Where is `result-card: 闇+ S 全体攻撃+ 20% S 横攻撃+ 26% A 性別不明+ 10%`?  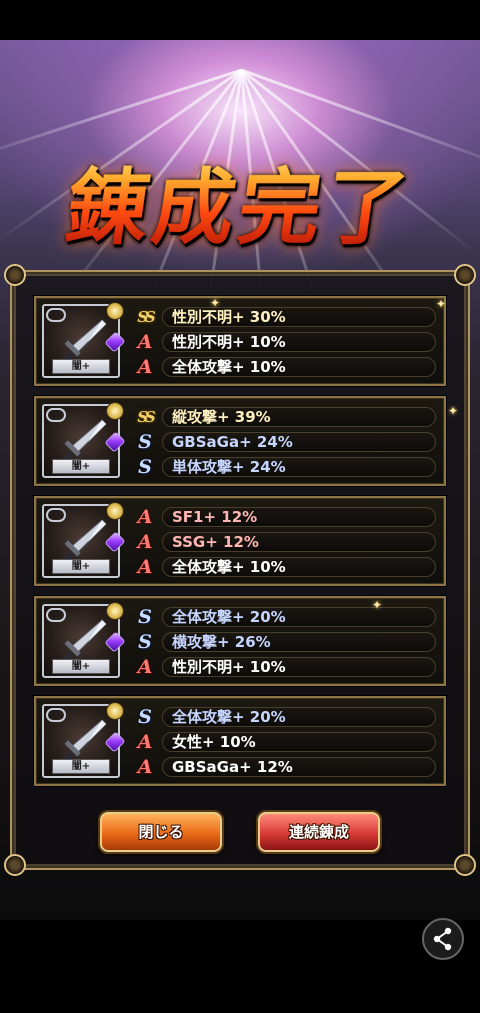 result-card: 闇+ S 全体攻撃+ 20% S 横攻撃+ 26% A 性別不明+ 10% is located at coordinates (240, 641).